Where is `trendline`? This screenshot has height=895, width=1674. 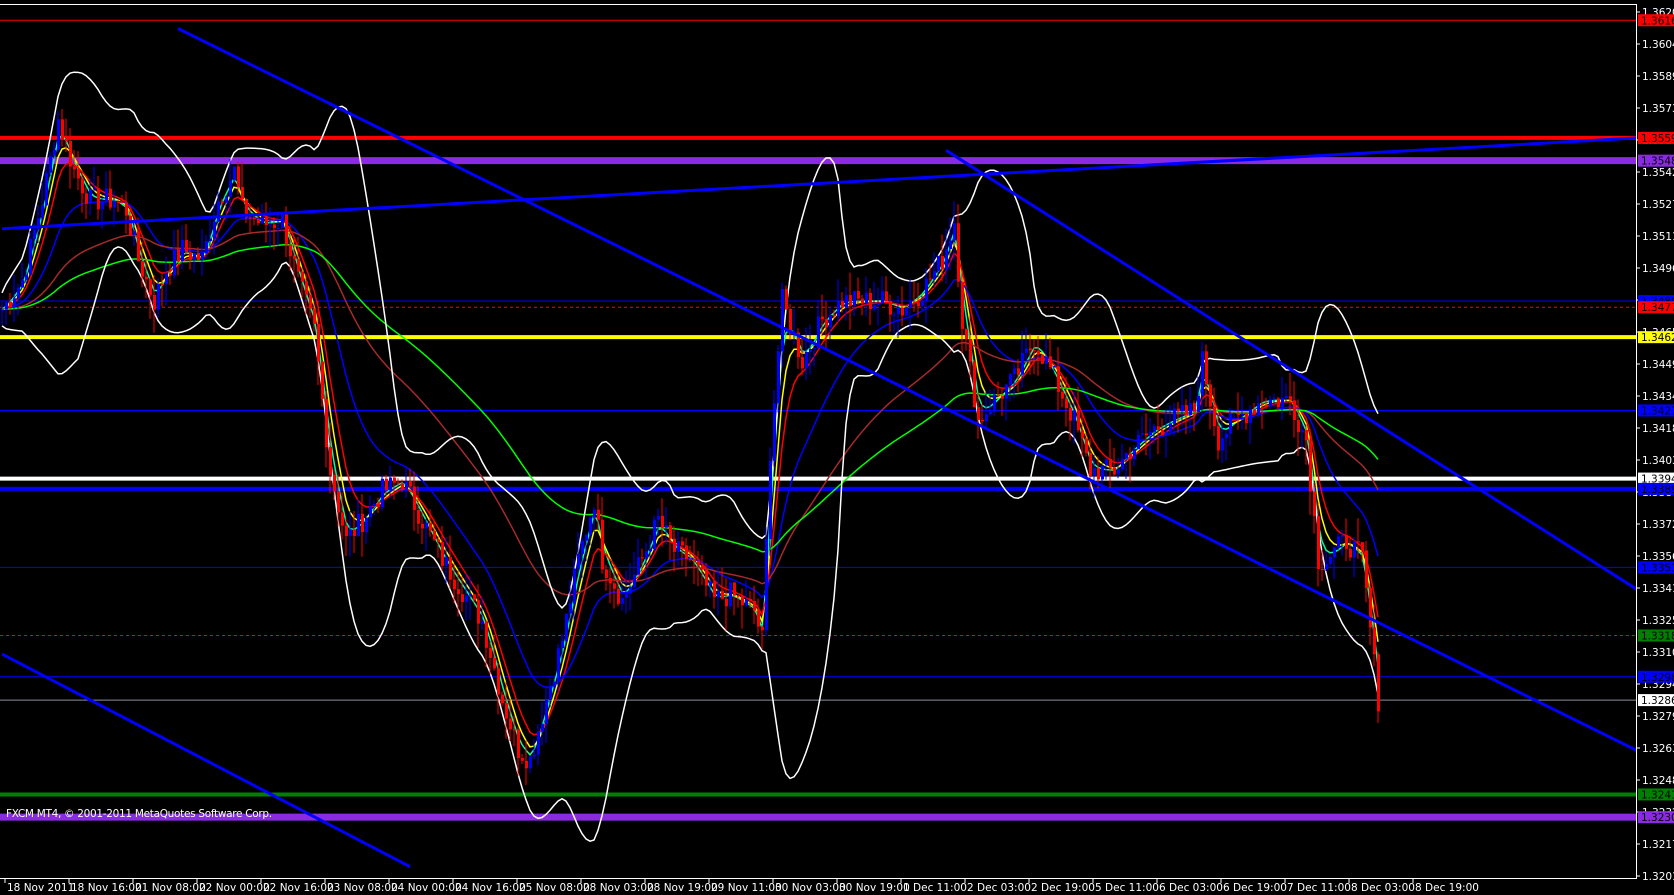
trendline is located at coordinates (818, 183).